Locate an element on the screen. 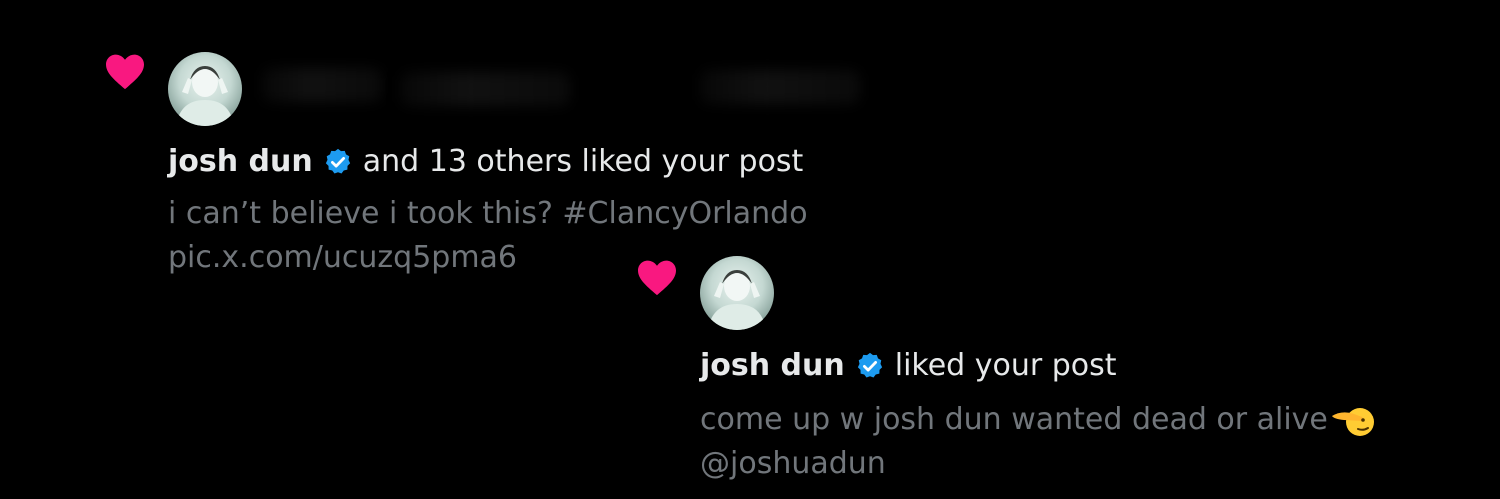  saluting-face-emoji is located at coordinates (1352, 422).